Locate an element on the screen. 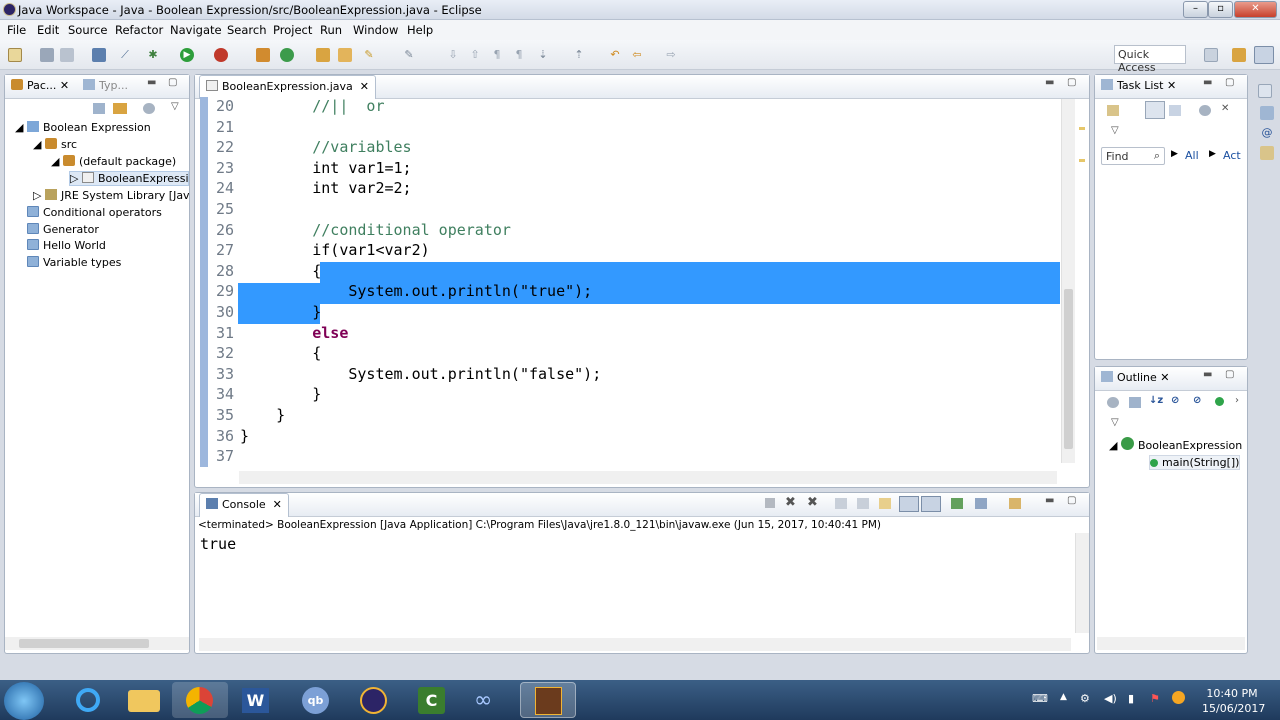 The image size is (1280, 720). camtasia-icon: C is located at coordinates (432, 700).